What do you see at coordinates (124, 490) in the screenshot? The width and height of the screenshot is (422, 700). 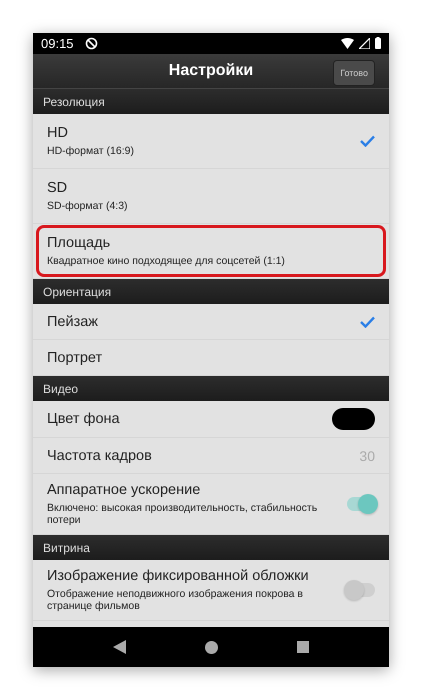 I see `setting-title: Аппаратное ускорение` at bounding box center [124, 490].